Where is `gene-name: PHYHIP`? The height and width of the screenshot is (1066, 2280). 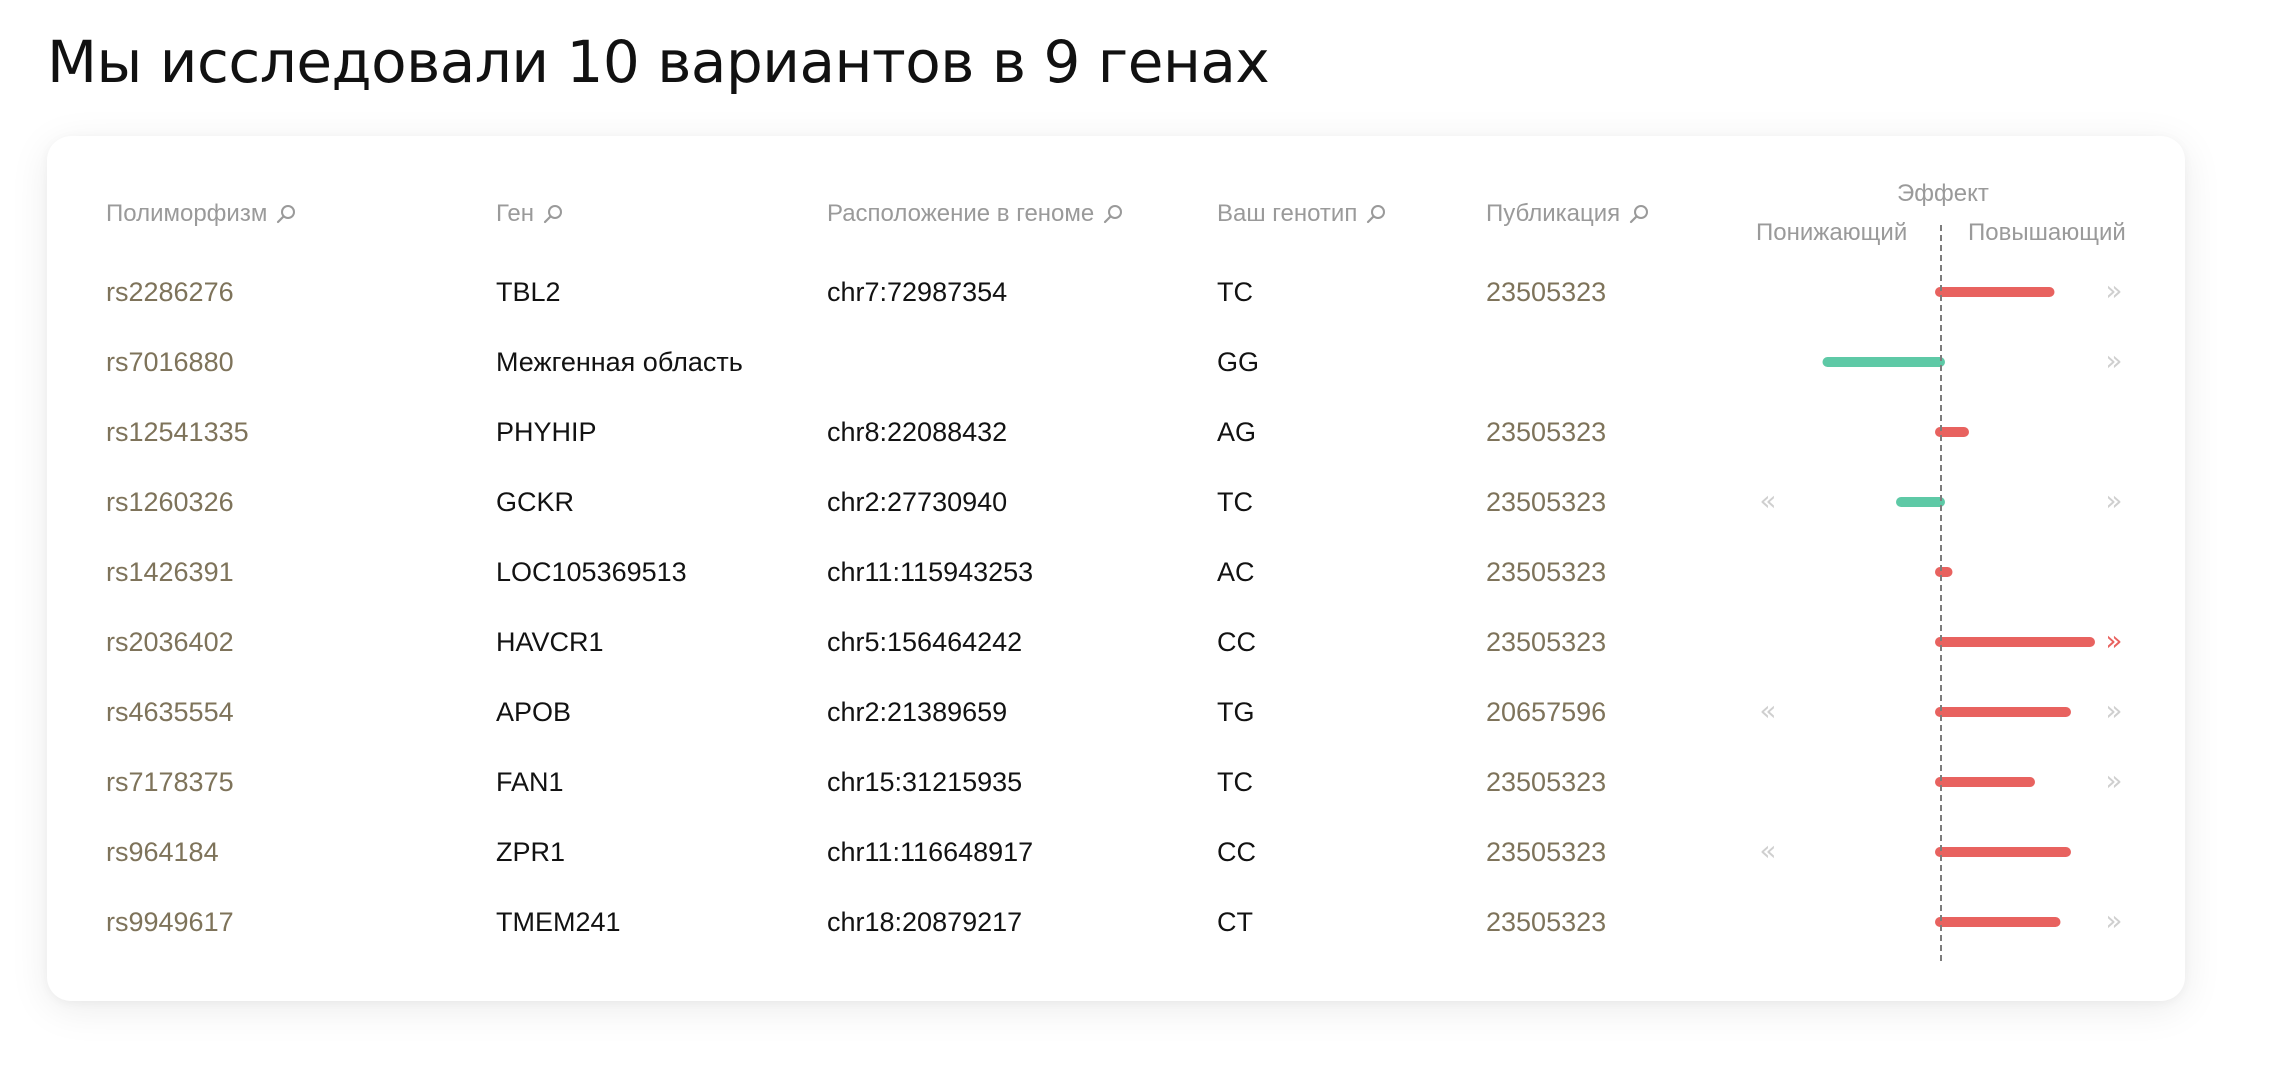 gene-name: PHYHIP is located at coordinates (546, 432).